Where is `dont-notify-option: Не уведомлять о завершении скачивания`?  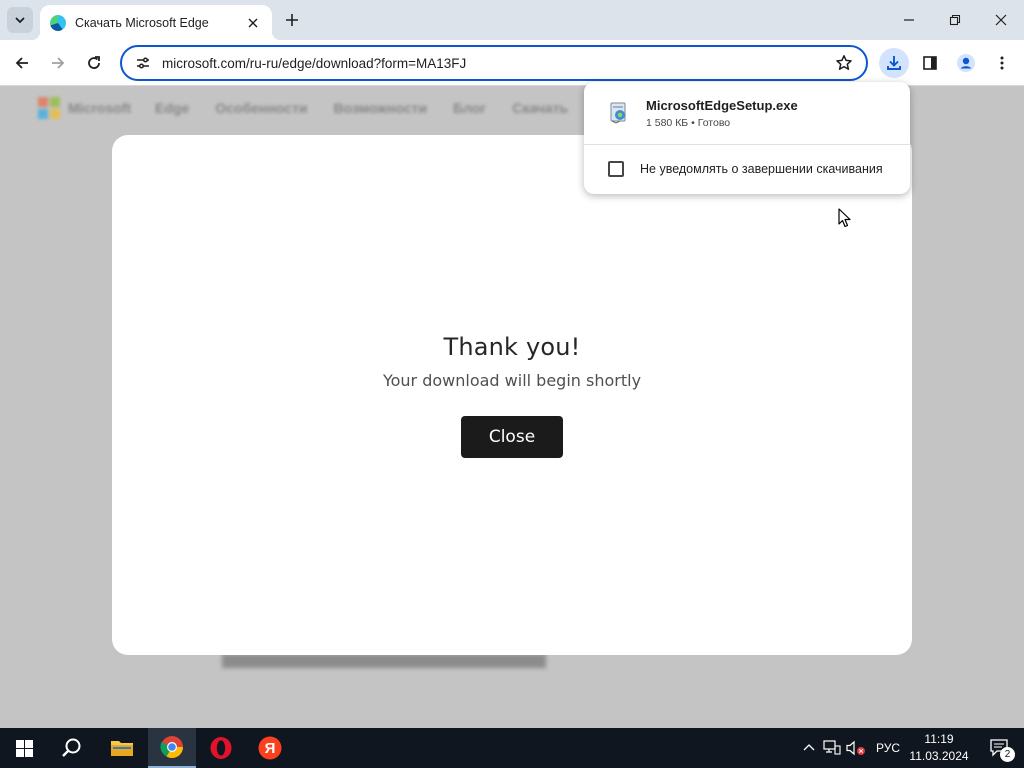 dont-notify-option: Не уведомлять о завершении скачивания is located at coordinates (747, 169).